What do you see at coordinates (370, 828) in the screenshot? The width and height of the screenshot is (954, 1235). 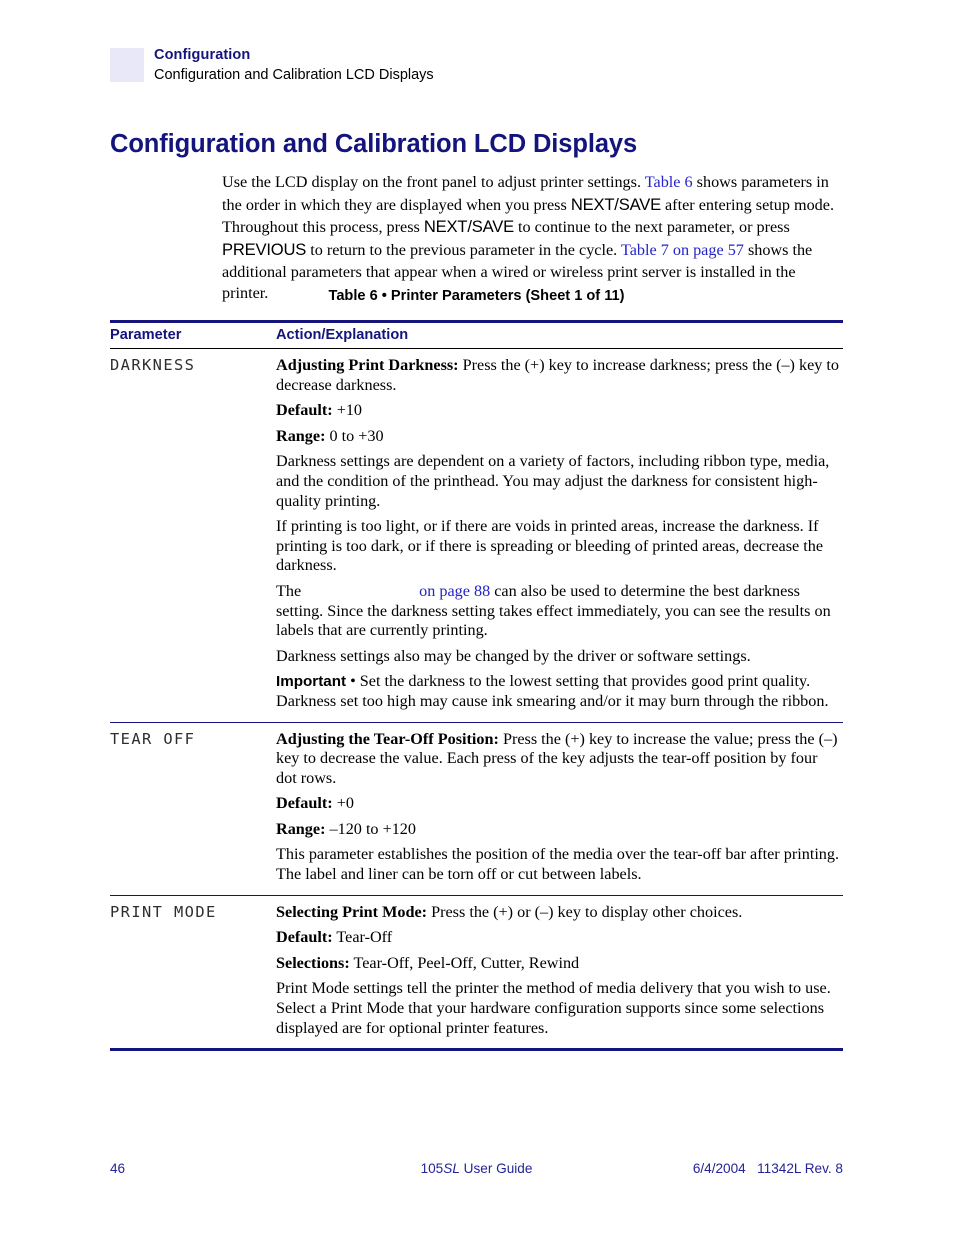 I see `tearoff-range-value: –120 to +120` at bounding box center [370, 828].